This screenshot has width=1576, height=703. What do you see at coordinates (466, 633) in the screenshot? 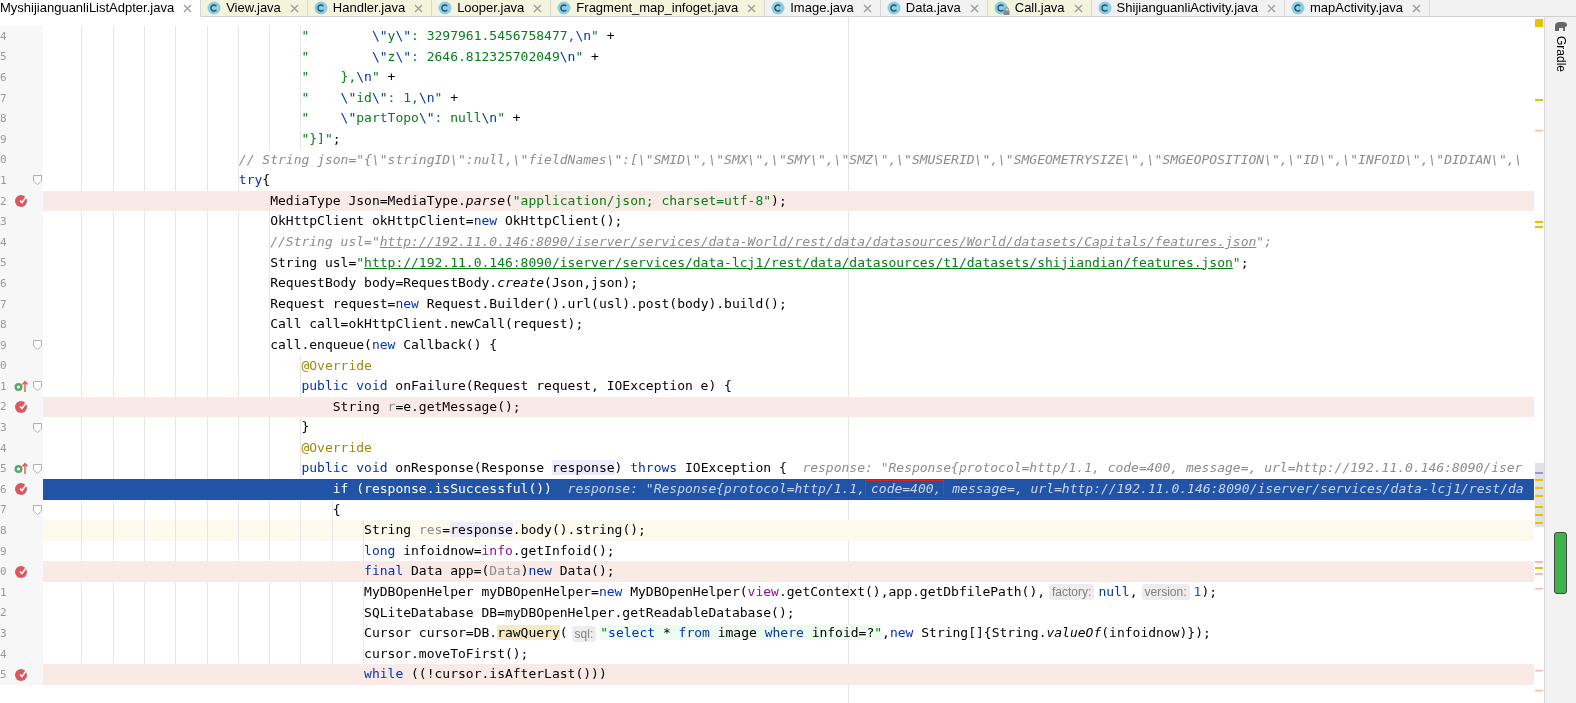
I see `code-text: Cursor cursor=DB.rawQuery(` at bounding box center [466, 633].